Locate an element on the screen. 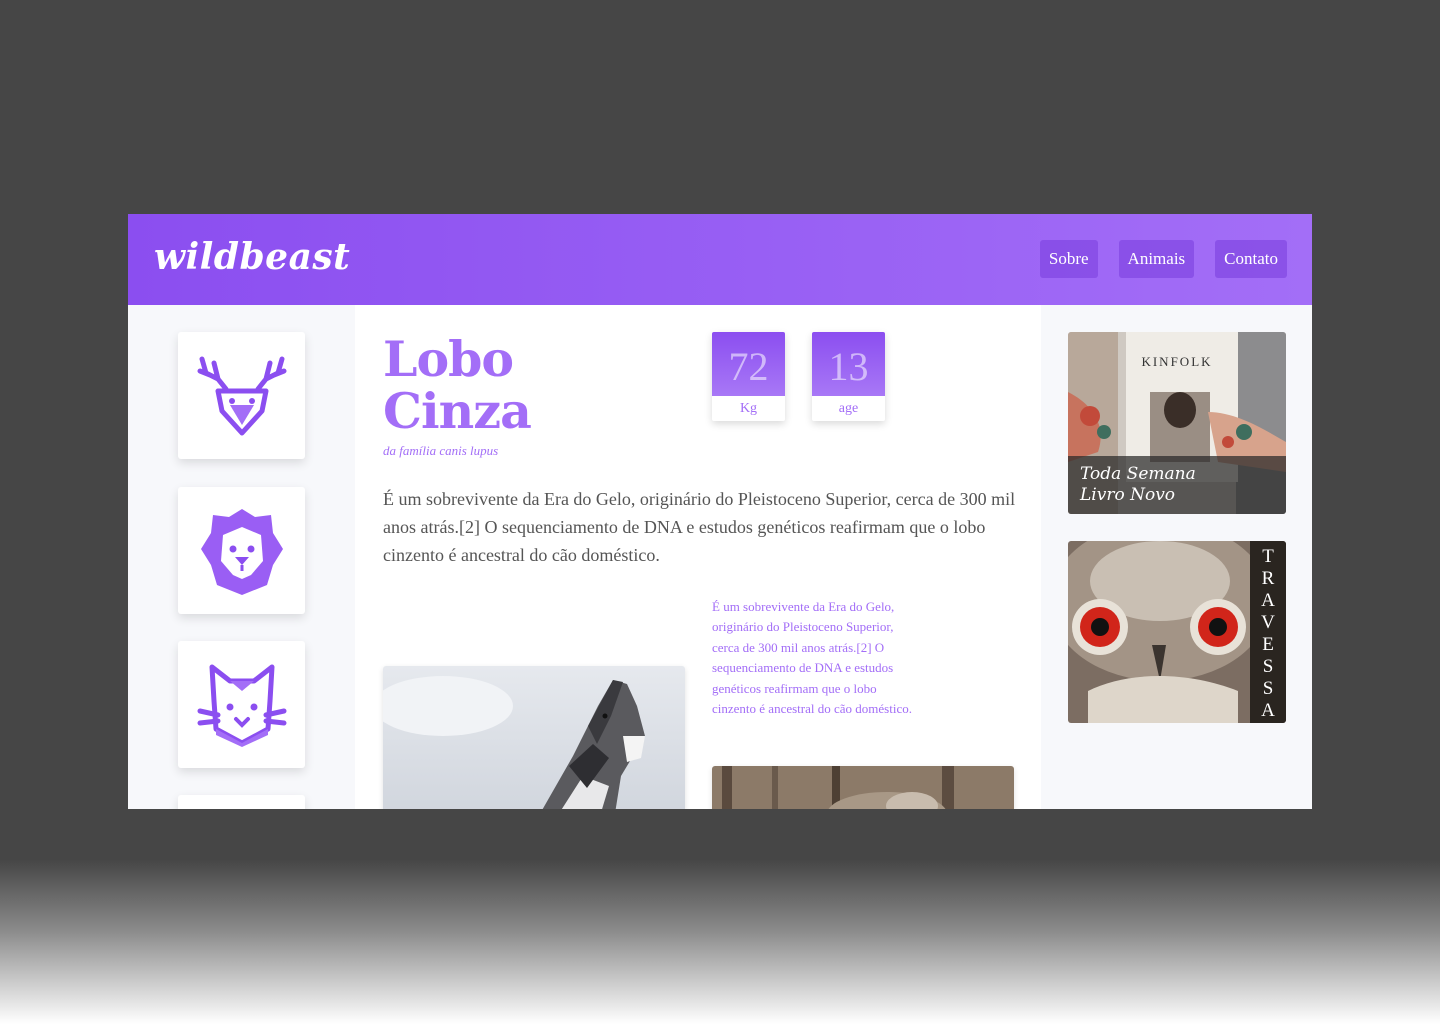  sidebar-item-more is located at coordinates (241, 802).